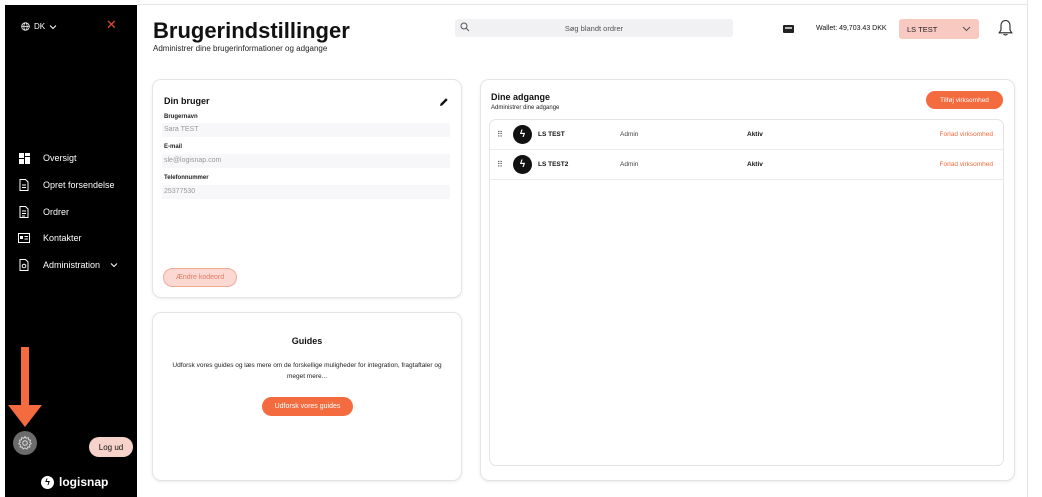  Describe the element at coordinates (24, 185) in the screenshot. I see `create-shipment-icon` at that location.